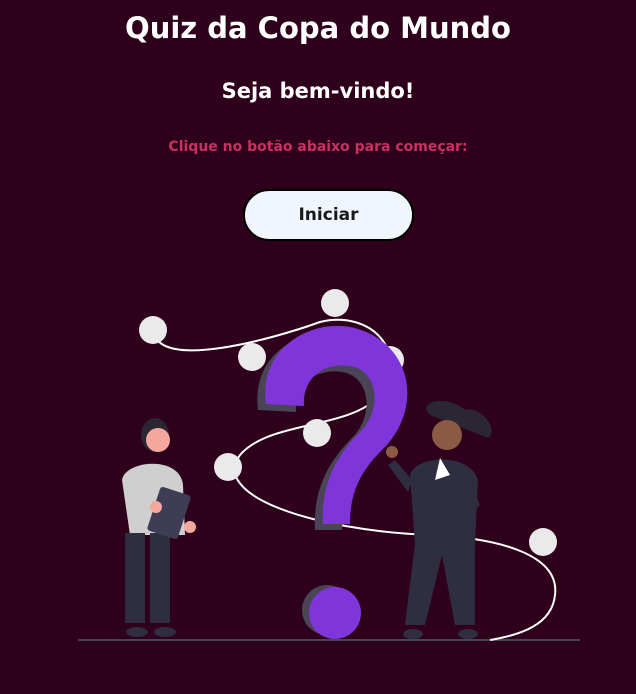 Image resolution: width=636 pixels, height=694 pixels. I want to click on question-mark-shape, so click(336, 424).